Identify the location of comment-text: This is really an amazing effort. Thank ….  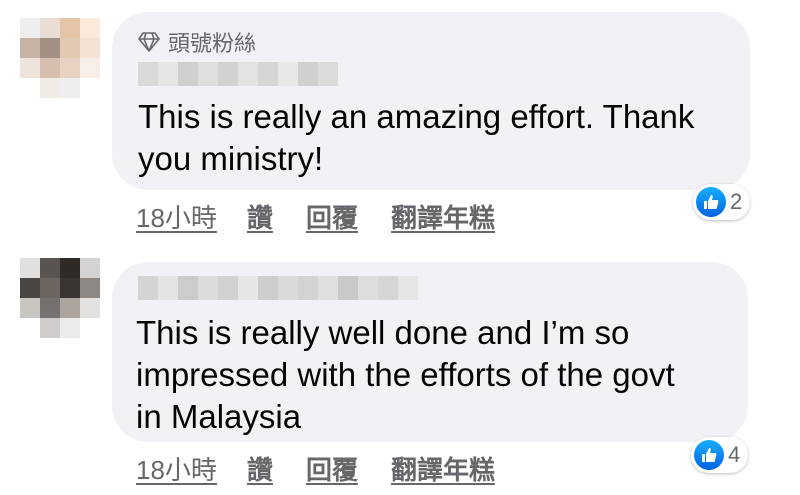
(416, 138).